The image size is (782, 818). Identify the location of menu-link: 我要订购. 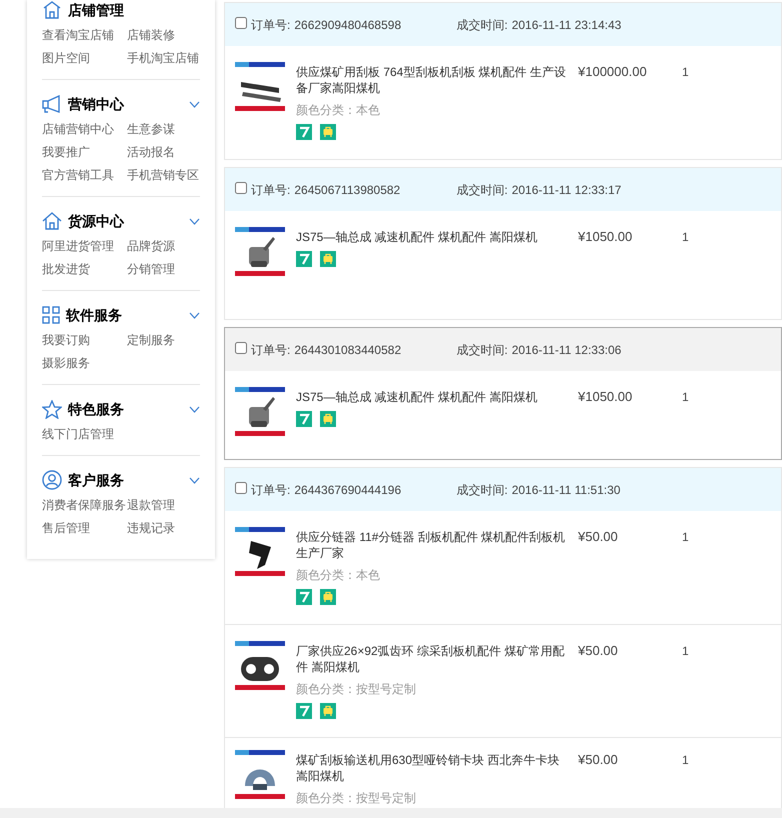
(84, 340).